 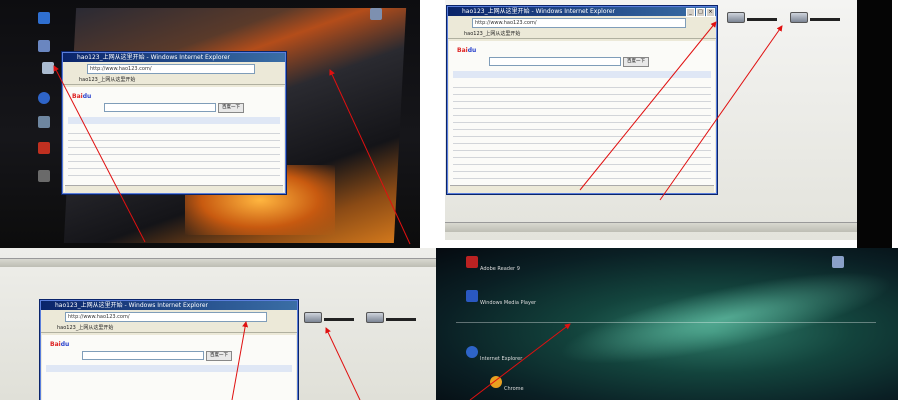 What do you see at coordinates (725, 318) in the screenshot?
I see `aurora-wallpaper` at bounding box center [725, 318].